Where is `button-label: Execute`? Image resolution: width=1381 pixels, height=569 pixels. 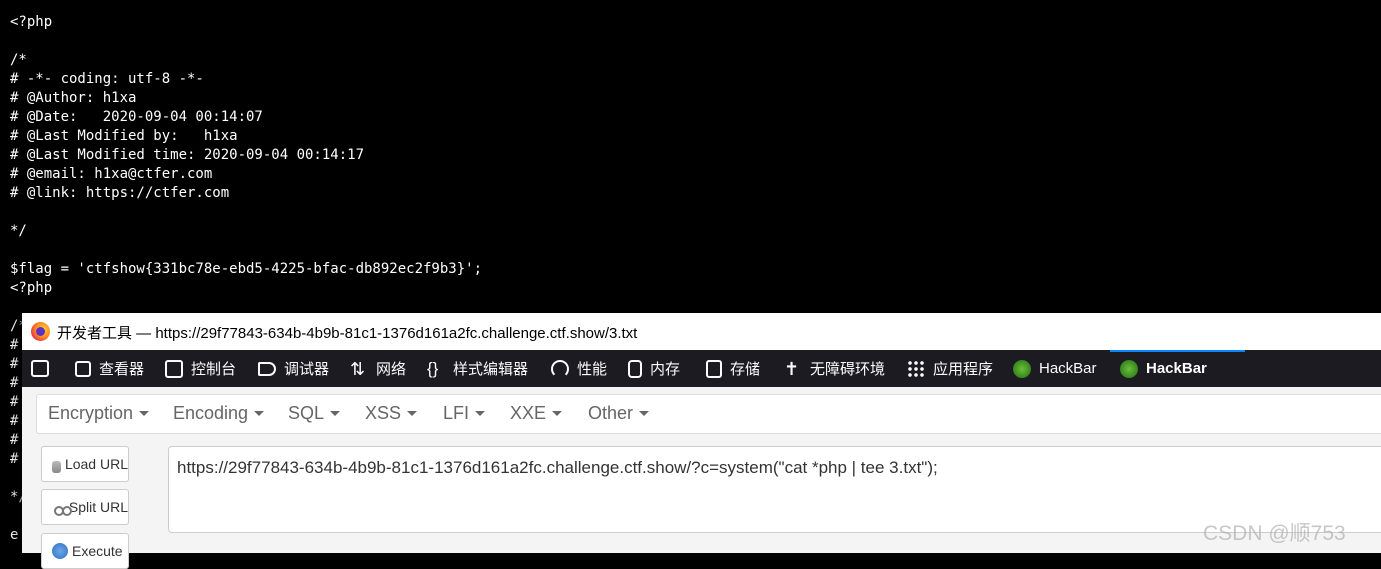
button-label: Execute is located at coordinates (97, 551).